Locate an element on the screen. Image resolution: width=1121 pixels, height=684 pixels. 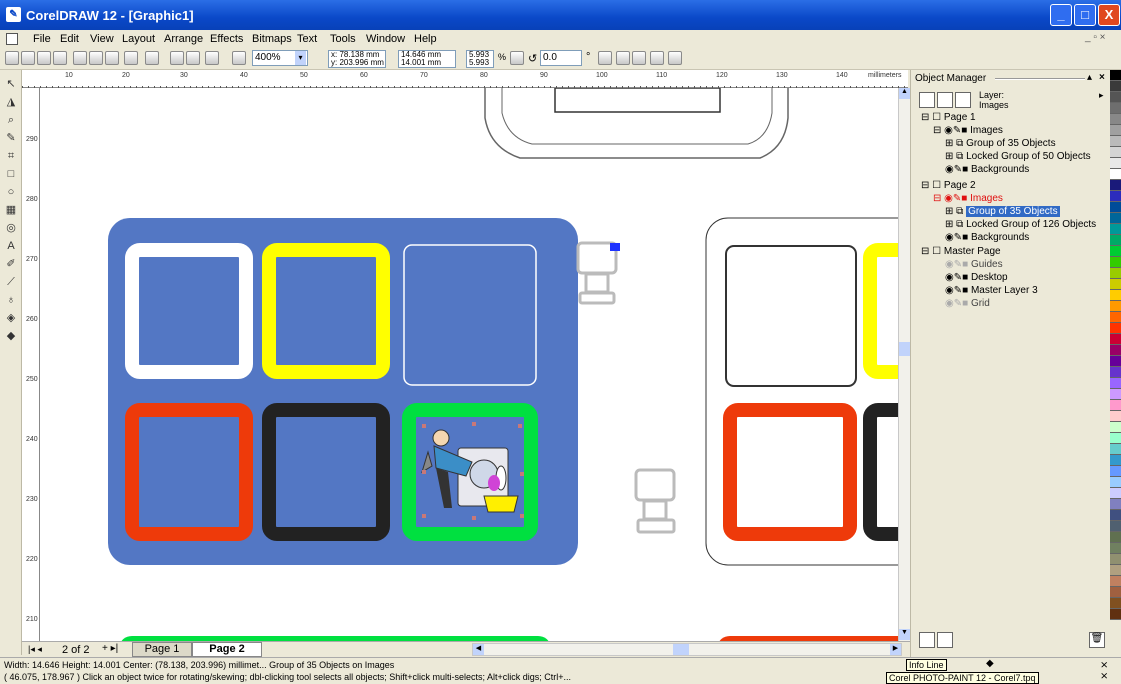
pick-tool-icon: ↖ is located at coordinates (11, 84).